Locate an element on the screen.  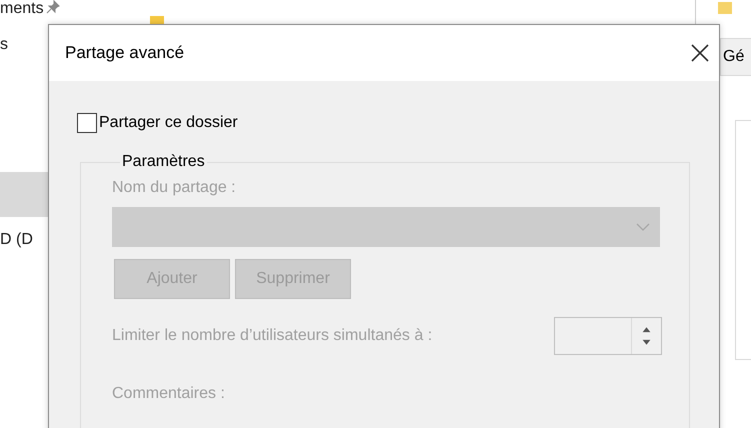
comments-label: Commentaires : is located at coordinates (169, 394).